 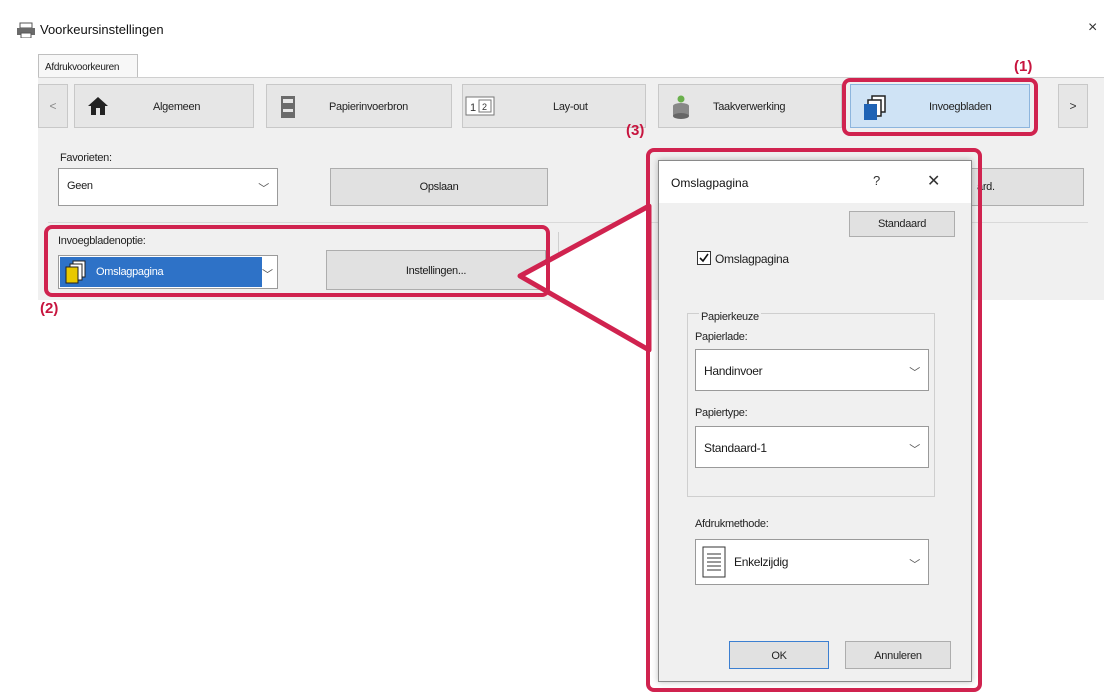 What do you see at coordinates (297, 261) in the screenshot?
I see `highlight-inserts-option` at bounding box center [297, 261].